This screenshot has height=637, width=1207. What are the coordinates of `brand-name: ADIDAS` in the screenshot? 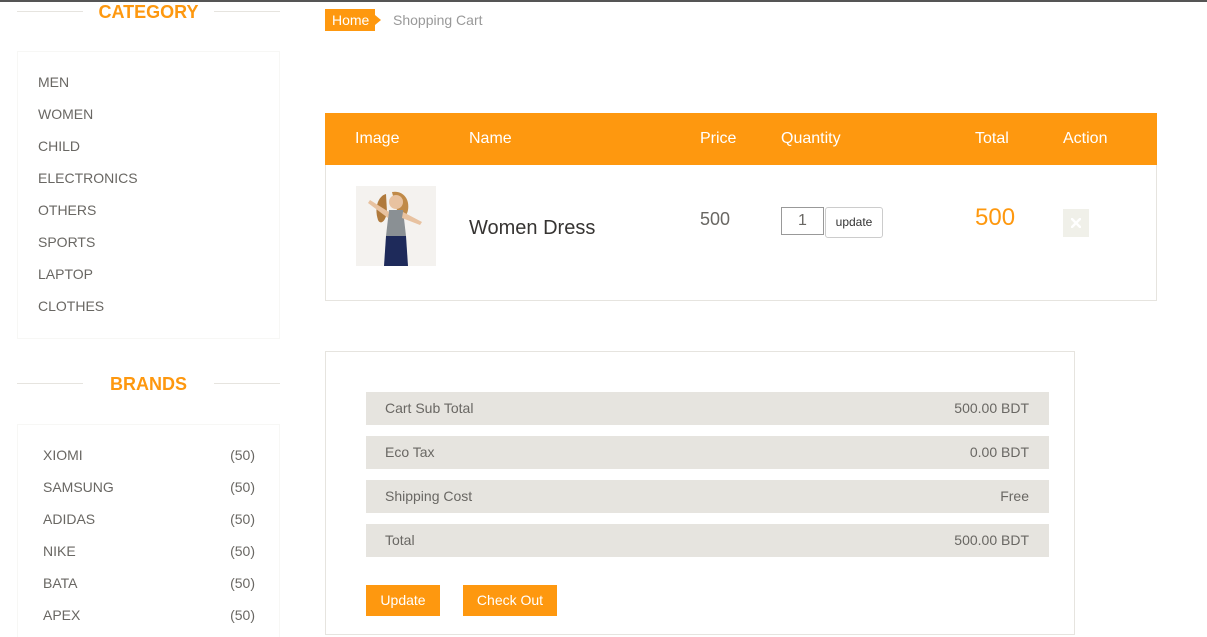 It's located at (69, 519).